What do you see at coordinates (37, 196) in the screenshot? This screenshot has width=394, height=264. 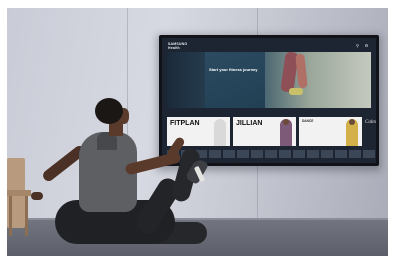 I see `woman-hand` at bounding box center [37, 196].